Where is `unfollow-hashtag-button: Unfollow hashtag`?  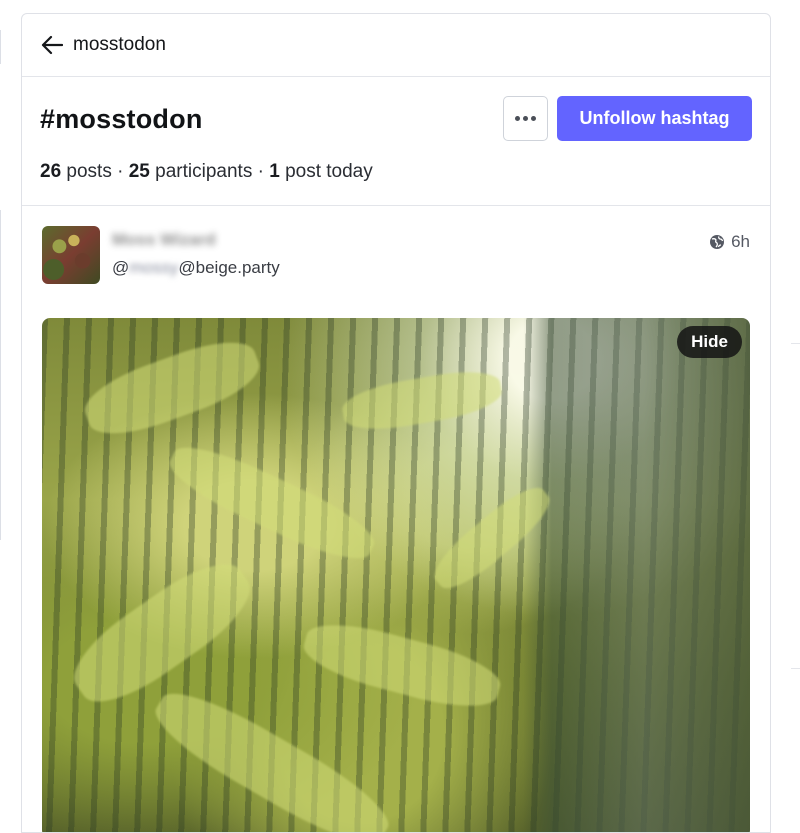
unfollow-hashtag-button: Unfollow hashtag is located at coordinates (654, 118).